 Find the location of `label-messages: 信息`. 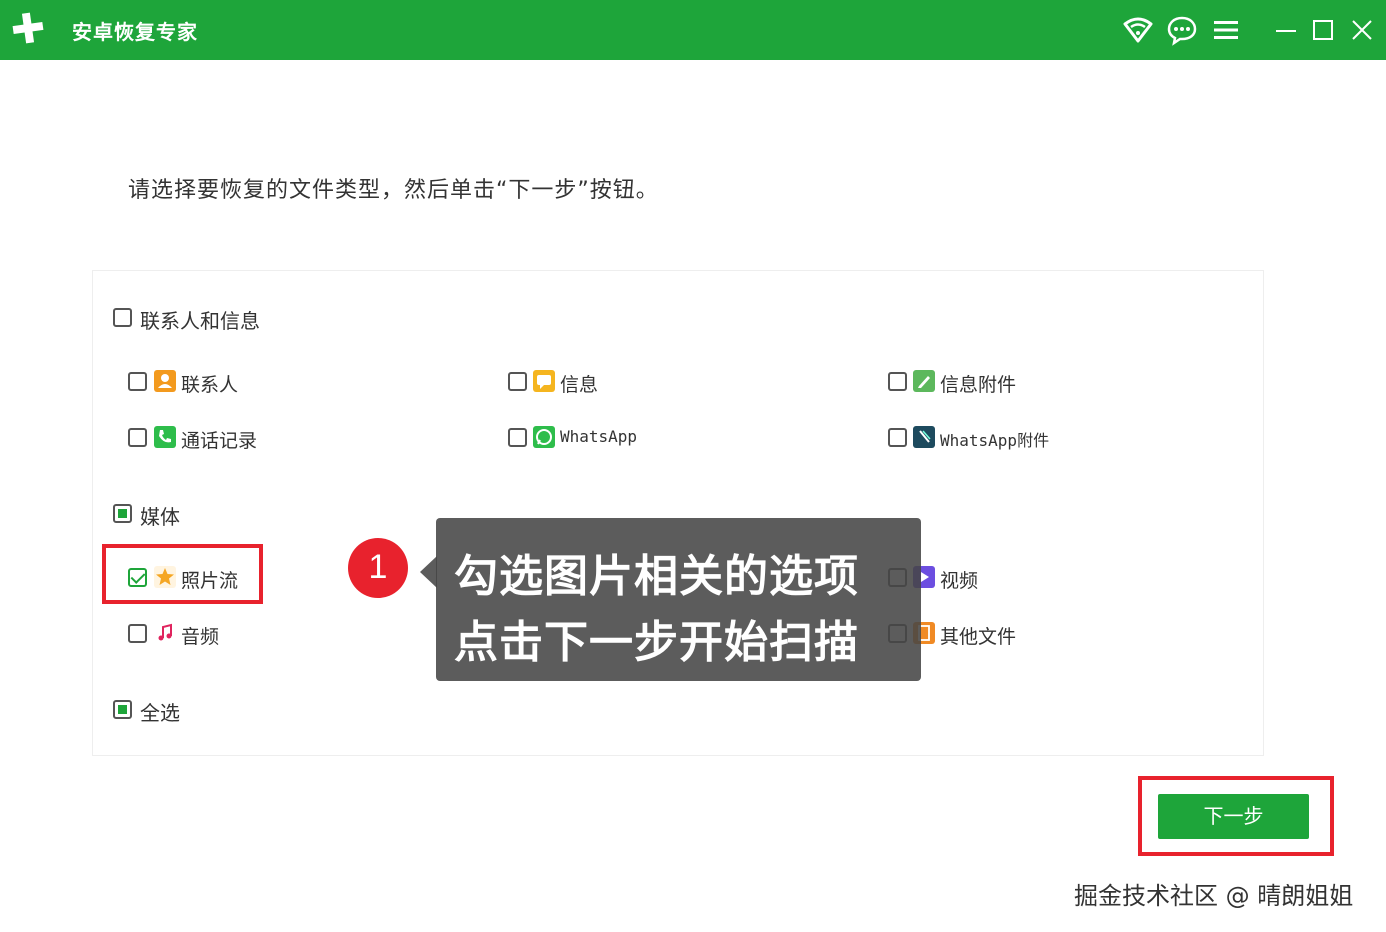

label-messages: 信息 is located at coordinates (579, 385).